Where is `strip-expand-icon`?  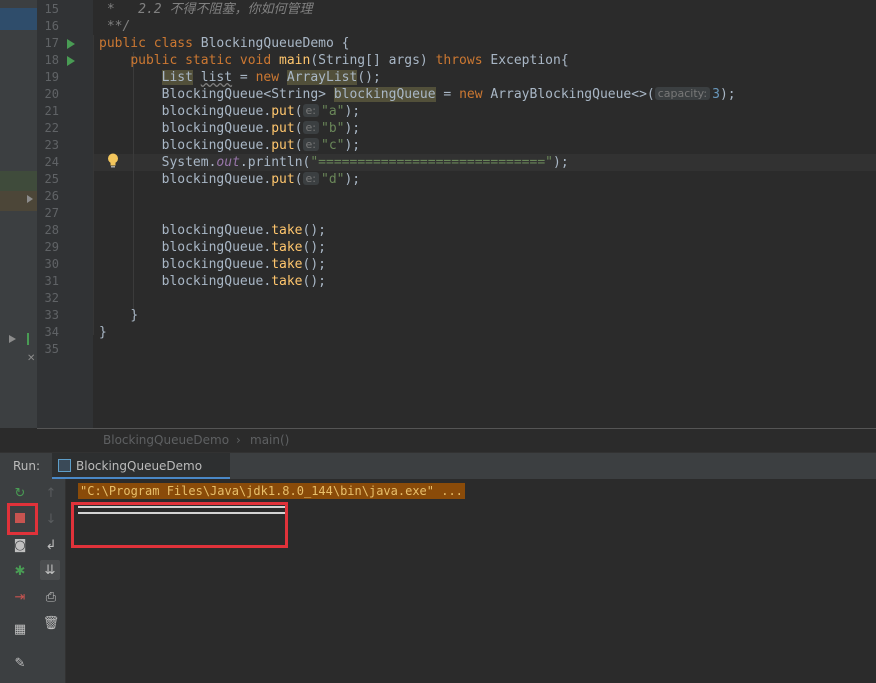 strip-expand-icon is located at coordinates (12, 339).